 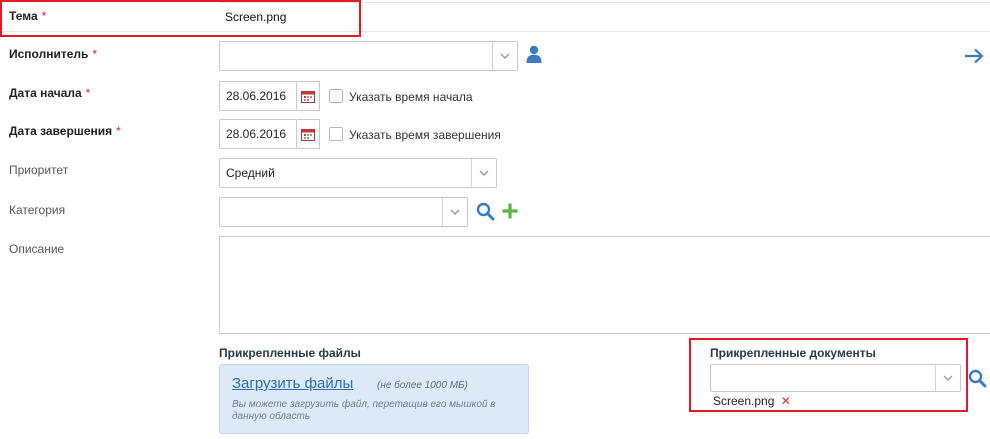 I want to click on assignee-select, so click(x=368, y=56).